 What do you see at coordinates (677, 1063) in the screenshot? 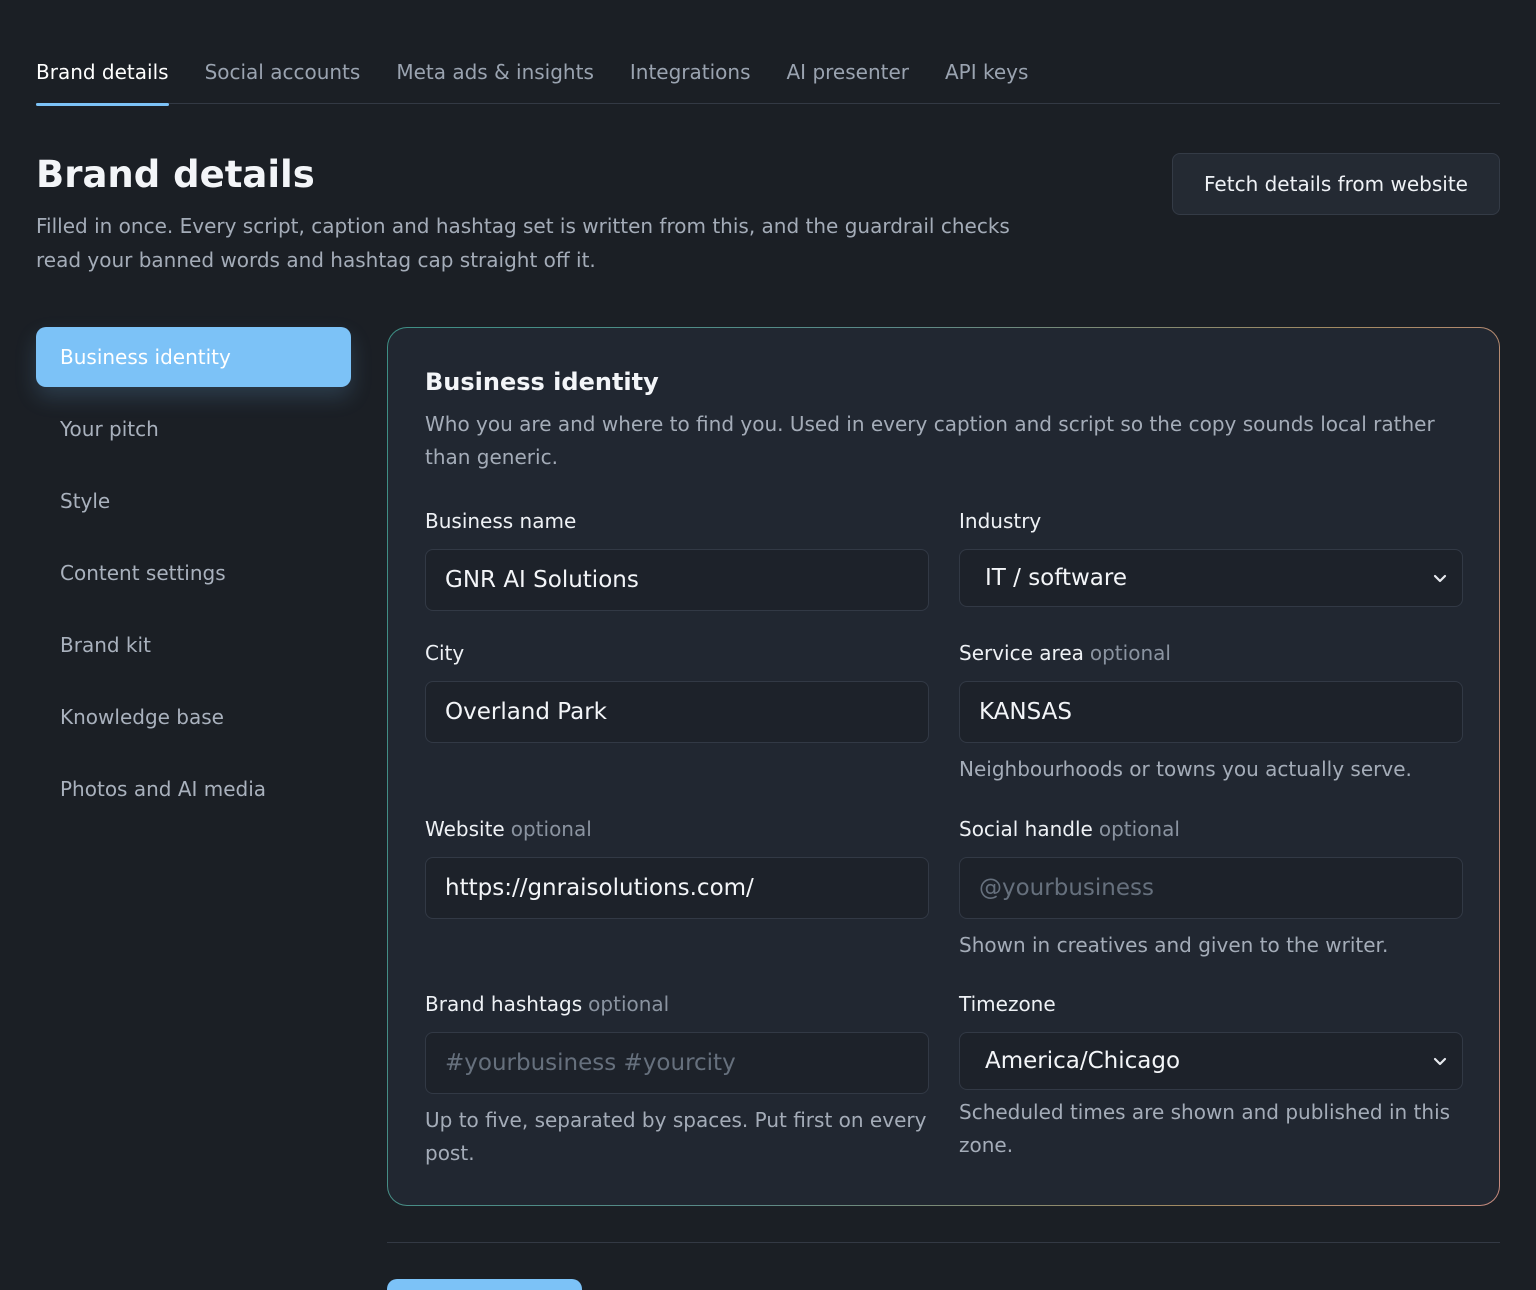
I see `brand-hashtags-input: #yourbusiness #yourcity` at bounding box center [677, 1063].